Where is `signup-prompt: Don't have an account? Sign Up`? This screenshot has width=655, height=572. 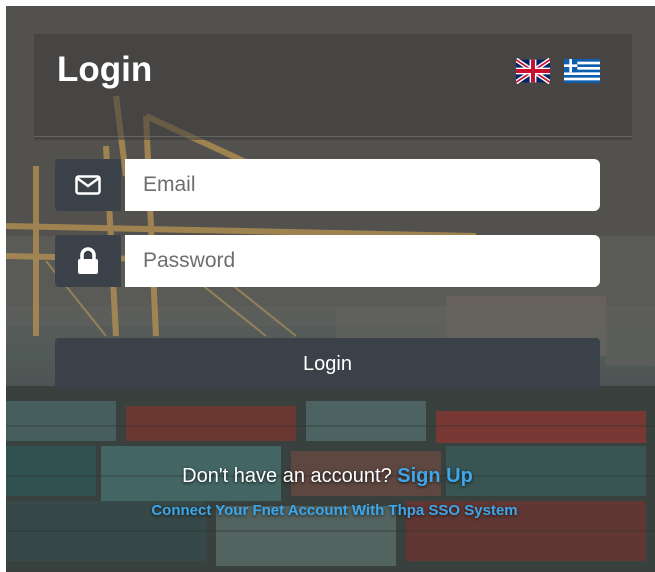
signup-prompt: Don't have an account? Sign Up is located at coordinates (327, 476).